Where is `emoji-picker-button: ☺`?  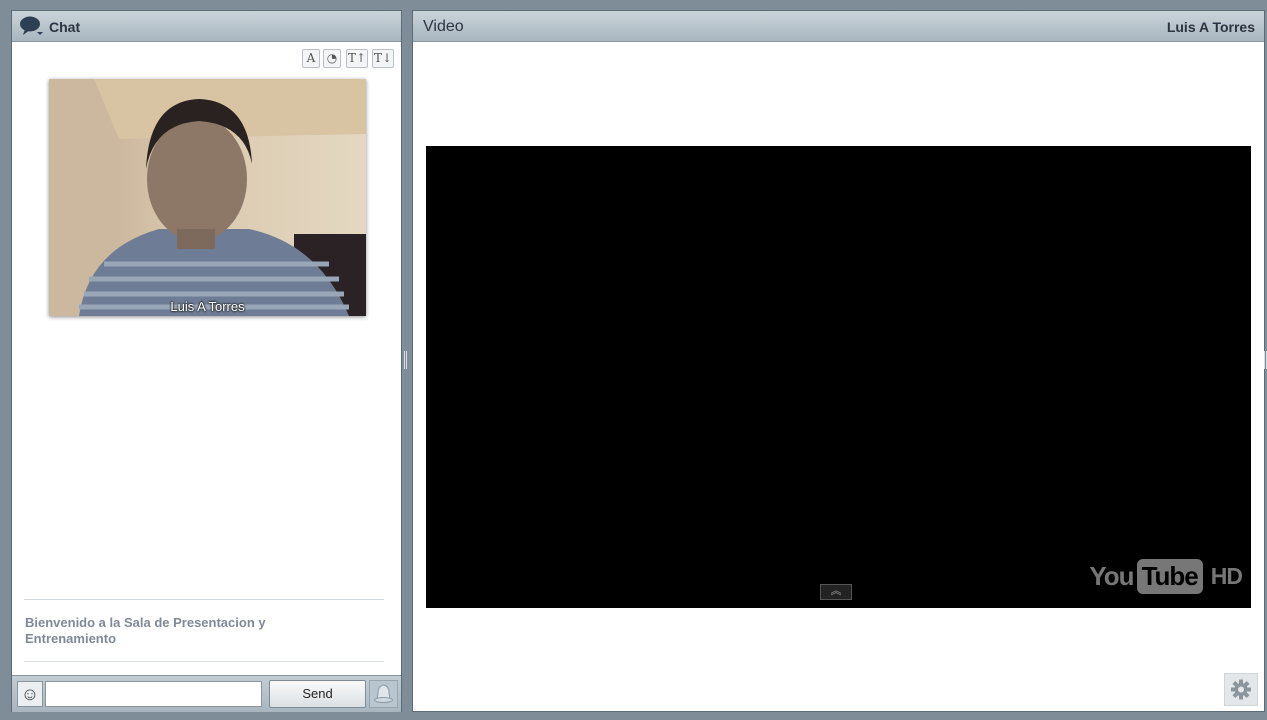 emoji-picker-button: ☺ is located at coordinates (30, 694).